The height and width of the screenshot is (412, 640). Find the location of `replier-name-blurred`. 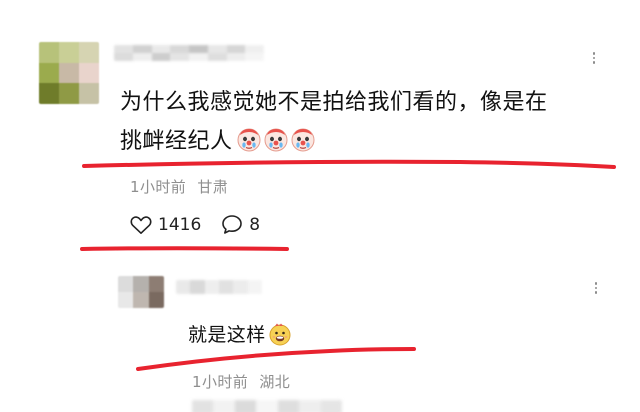

replier-name-blurred is located at coordinates (219, 287).